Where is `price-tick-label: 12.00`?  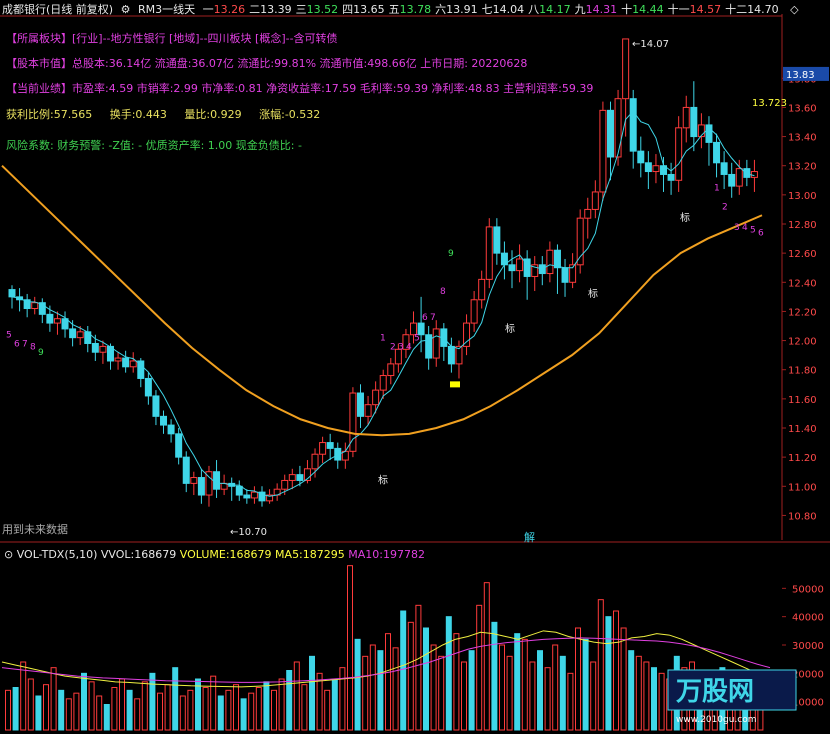 price-tick-label: 12.00 is located at coordinates (802, 342).